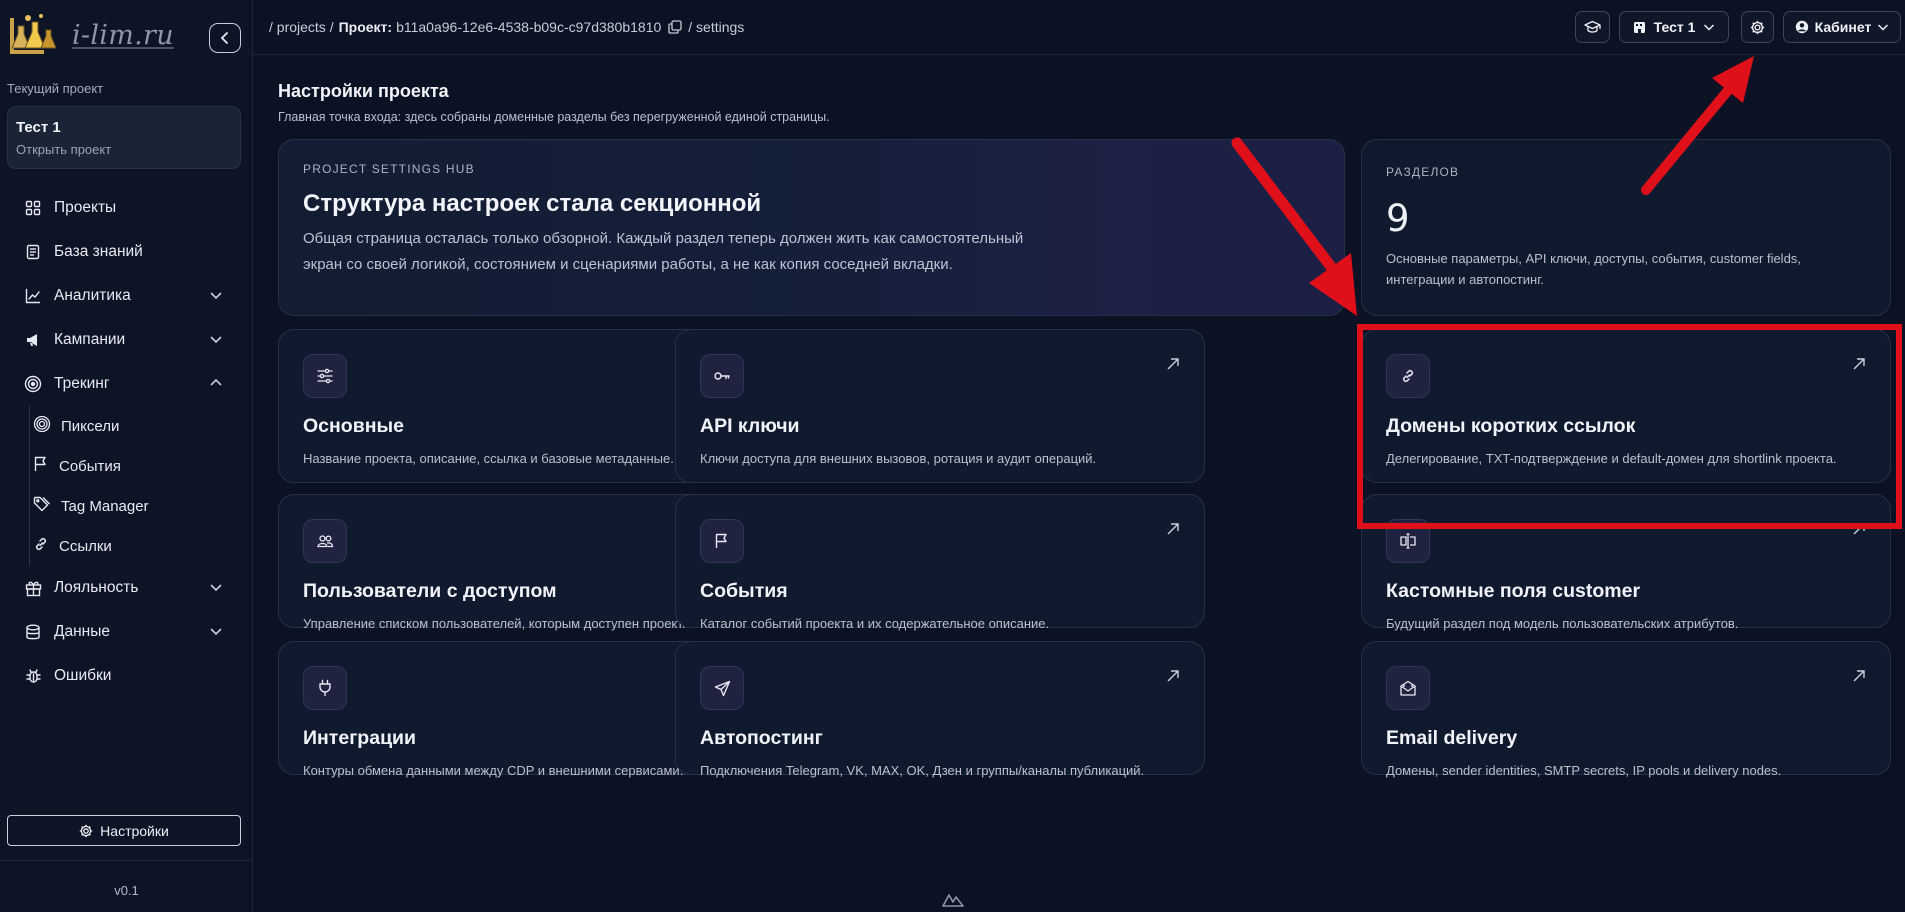 The height and width of the screenshot is (912, 1905). Describe the element at coordinates (33, 34) in the screenshot. I see `logo-flasks-icon` at that location.